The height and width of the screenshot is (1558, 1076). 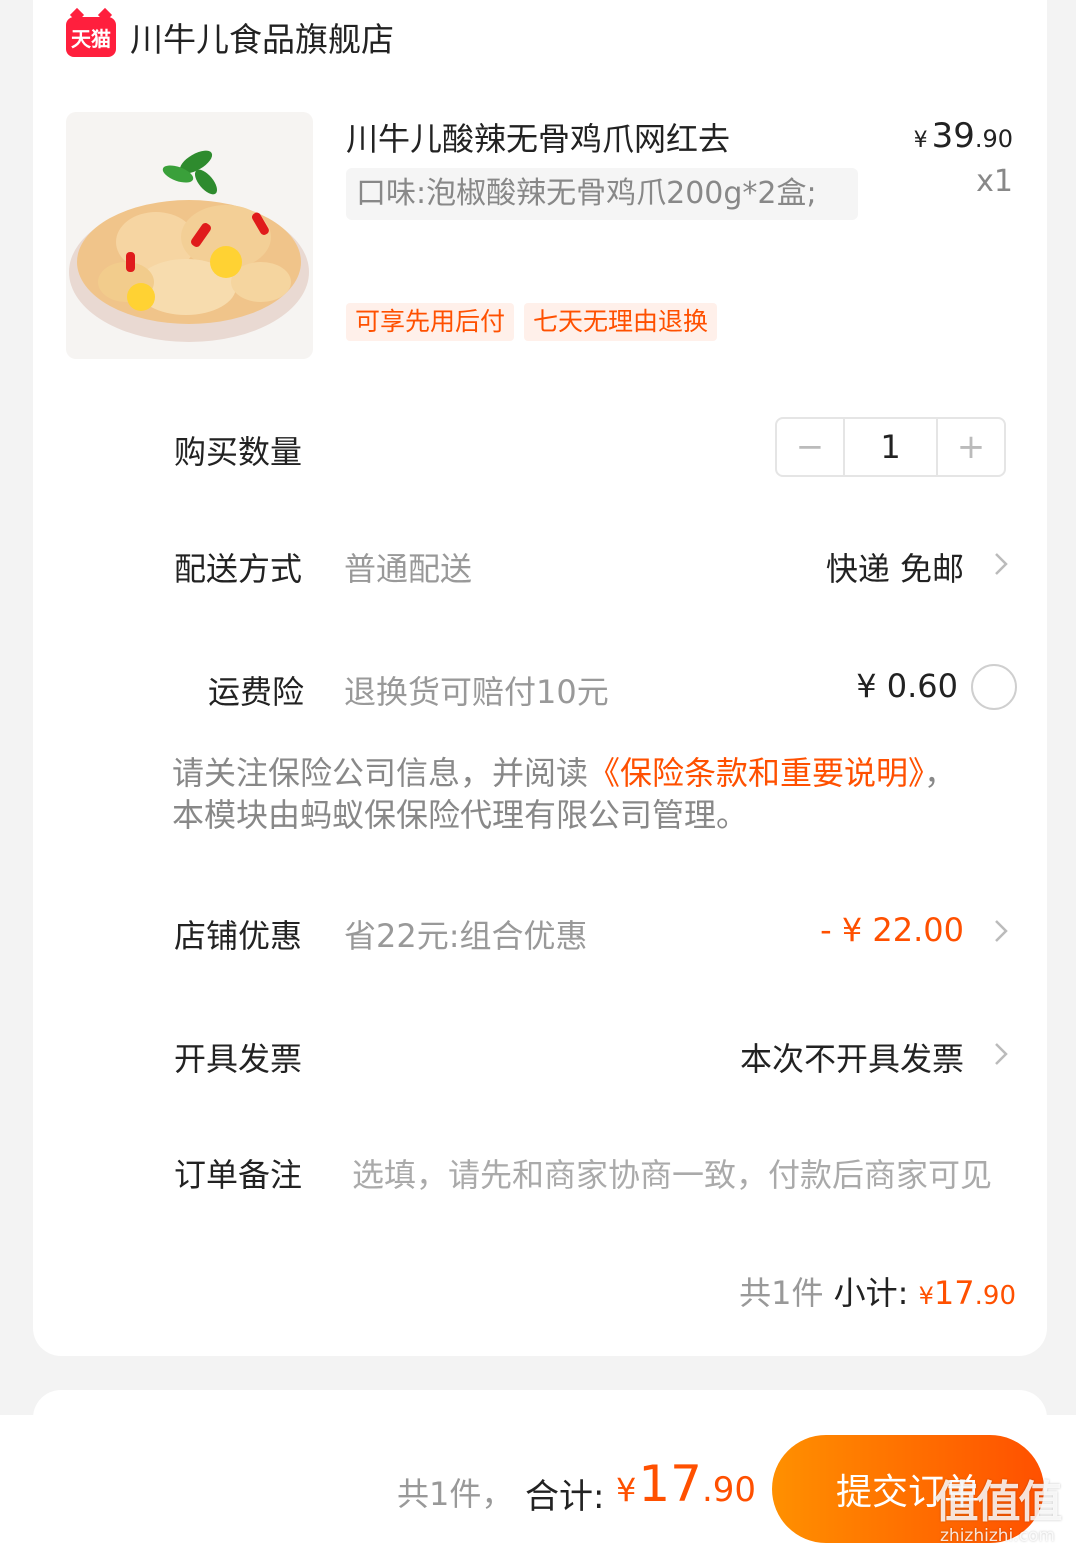 I want to click on total-dec: .90, so click(x=729, y=1490).